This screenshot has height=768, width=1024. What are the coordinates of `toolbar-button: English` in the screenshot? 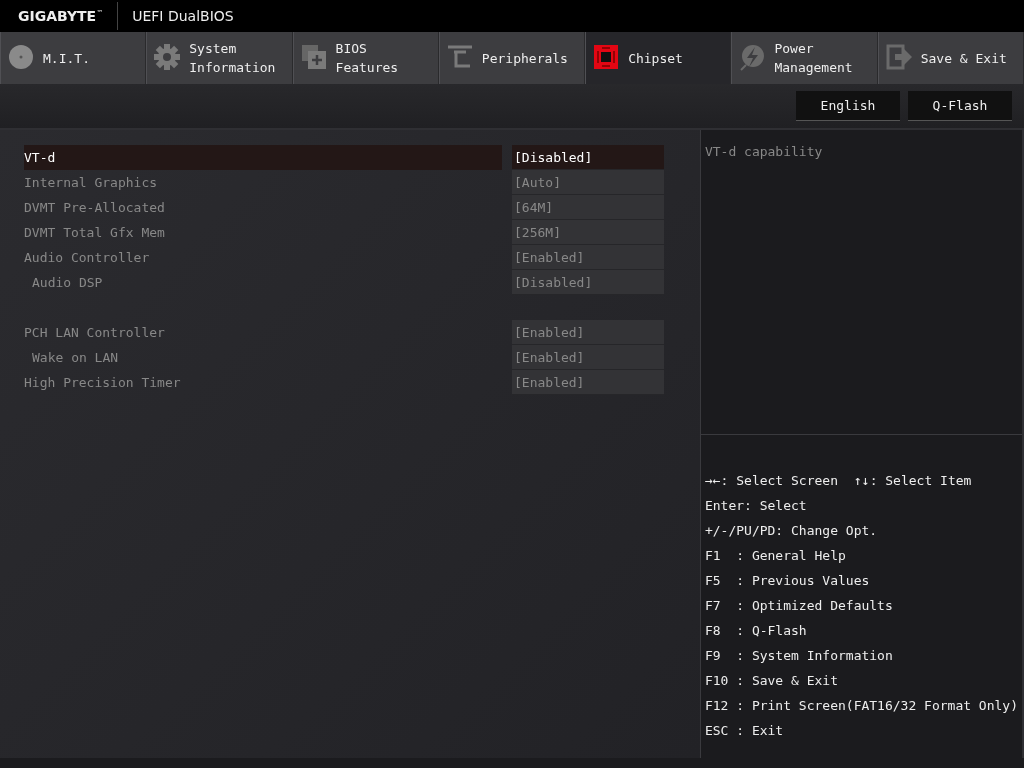 It's located at (848, 106).